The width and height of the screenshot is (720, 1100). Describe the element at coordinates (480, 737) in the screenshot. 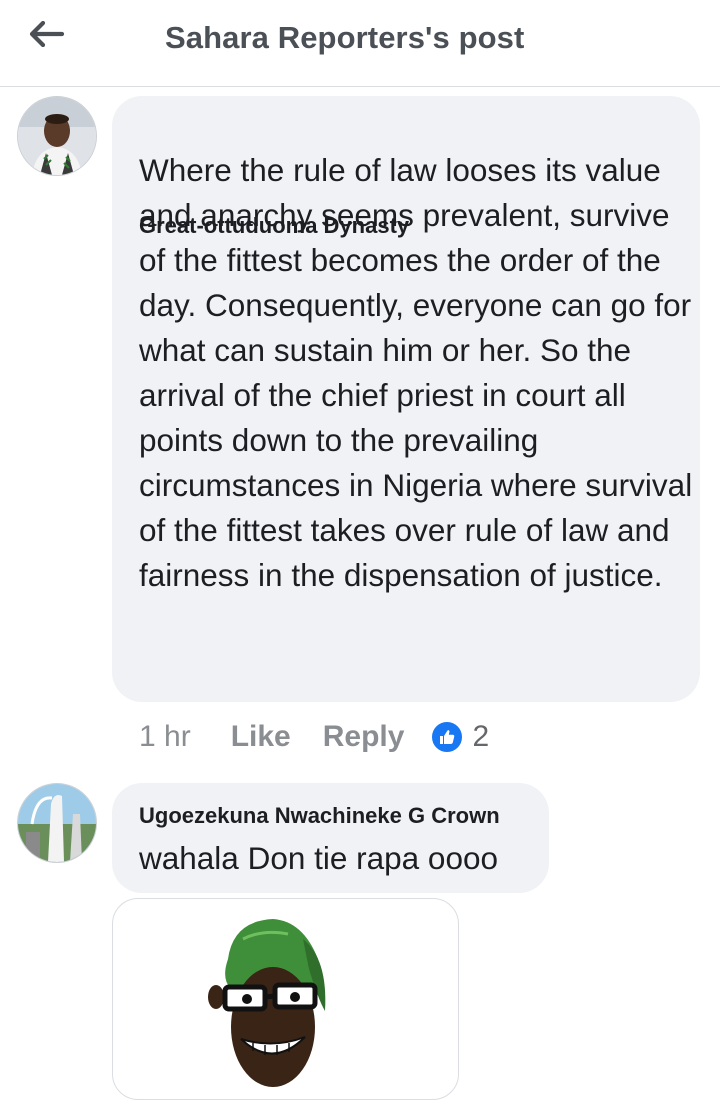

I see `reaction-count: 2` at that location.